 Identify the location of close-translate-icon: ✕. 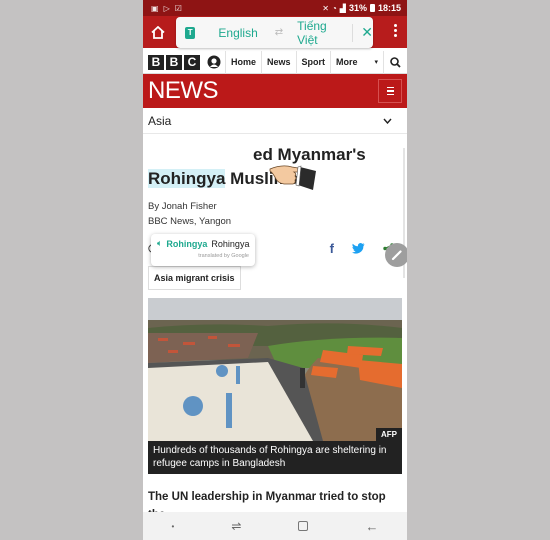
(367, 32).